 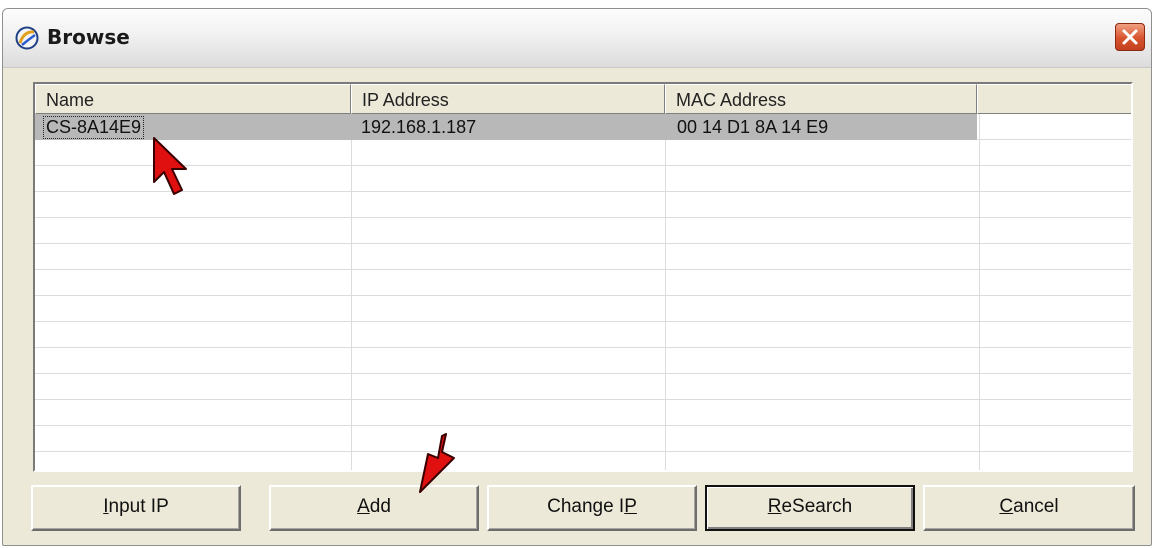 What do you see at coordinates (380, 506) in the screenshot?
I see `button-label-post: dd` at bounding box center [380, 506].